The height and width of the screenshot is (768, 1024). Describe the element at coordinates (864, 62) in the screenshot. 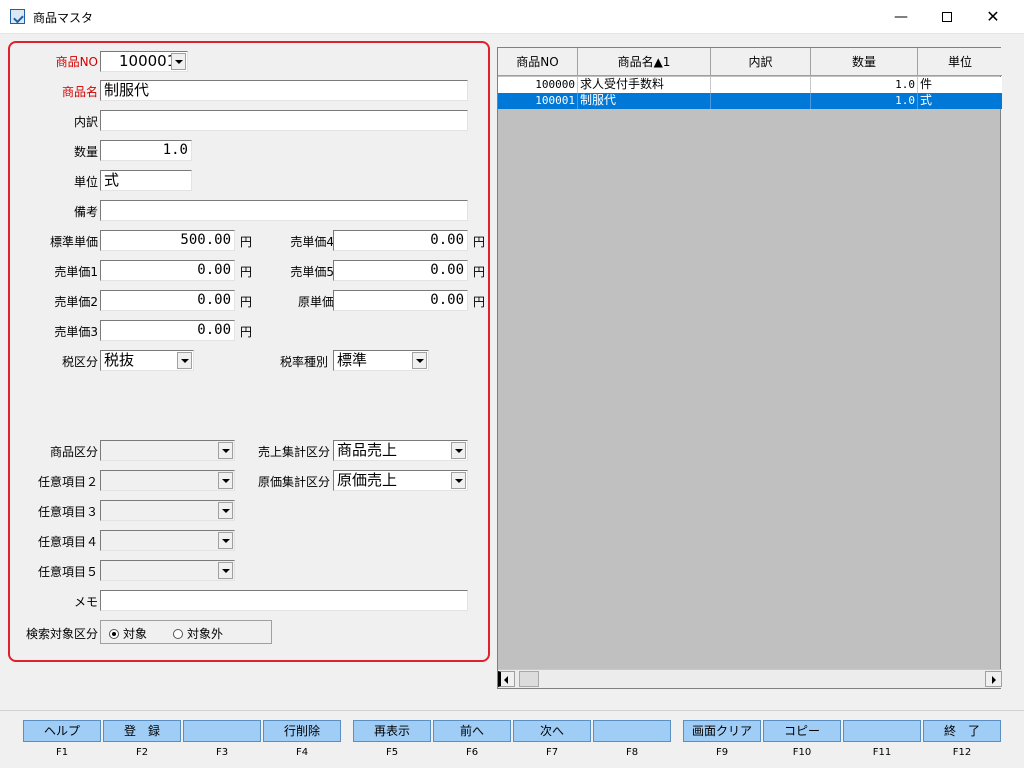

I see `column-header-quantity: 数量` at that location.